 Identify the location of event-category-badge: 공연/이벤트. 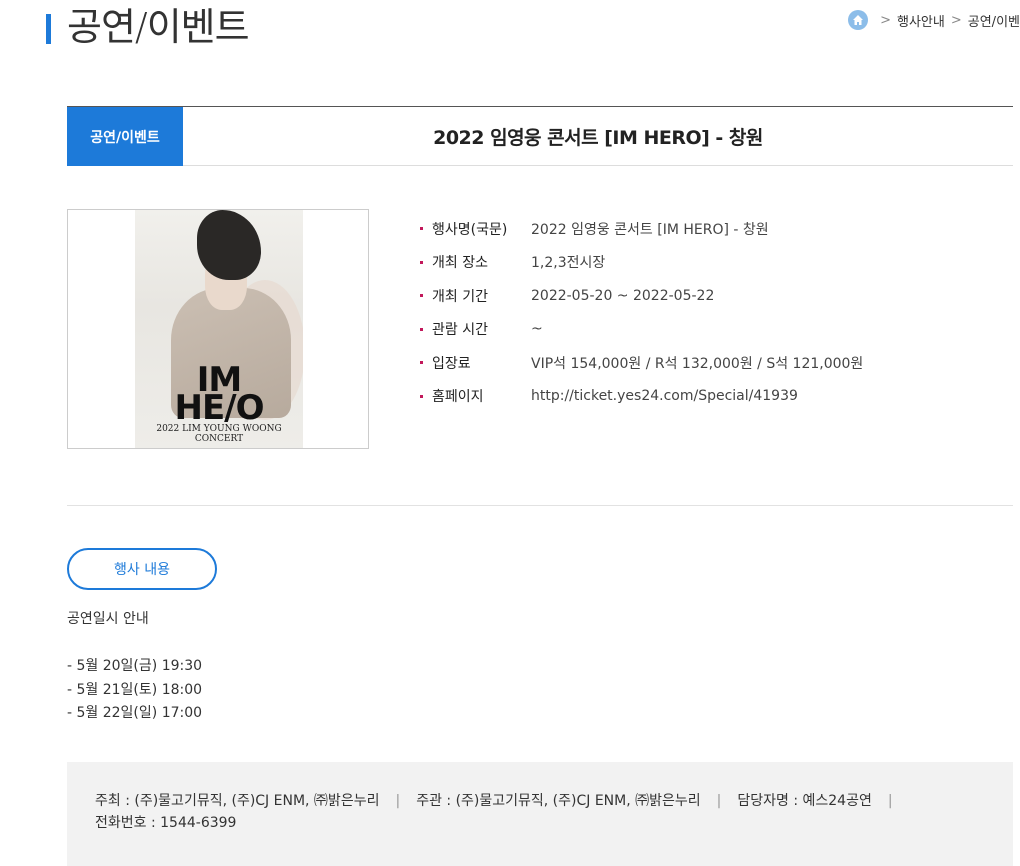
(125, 136).